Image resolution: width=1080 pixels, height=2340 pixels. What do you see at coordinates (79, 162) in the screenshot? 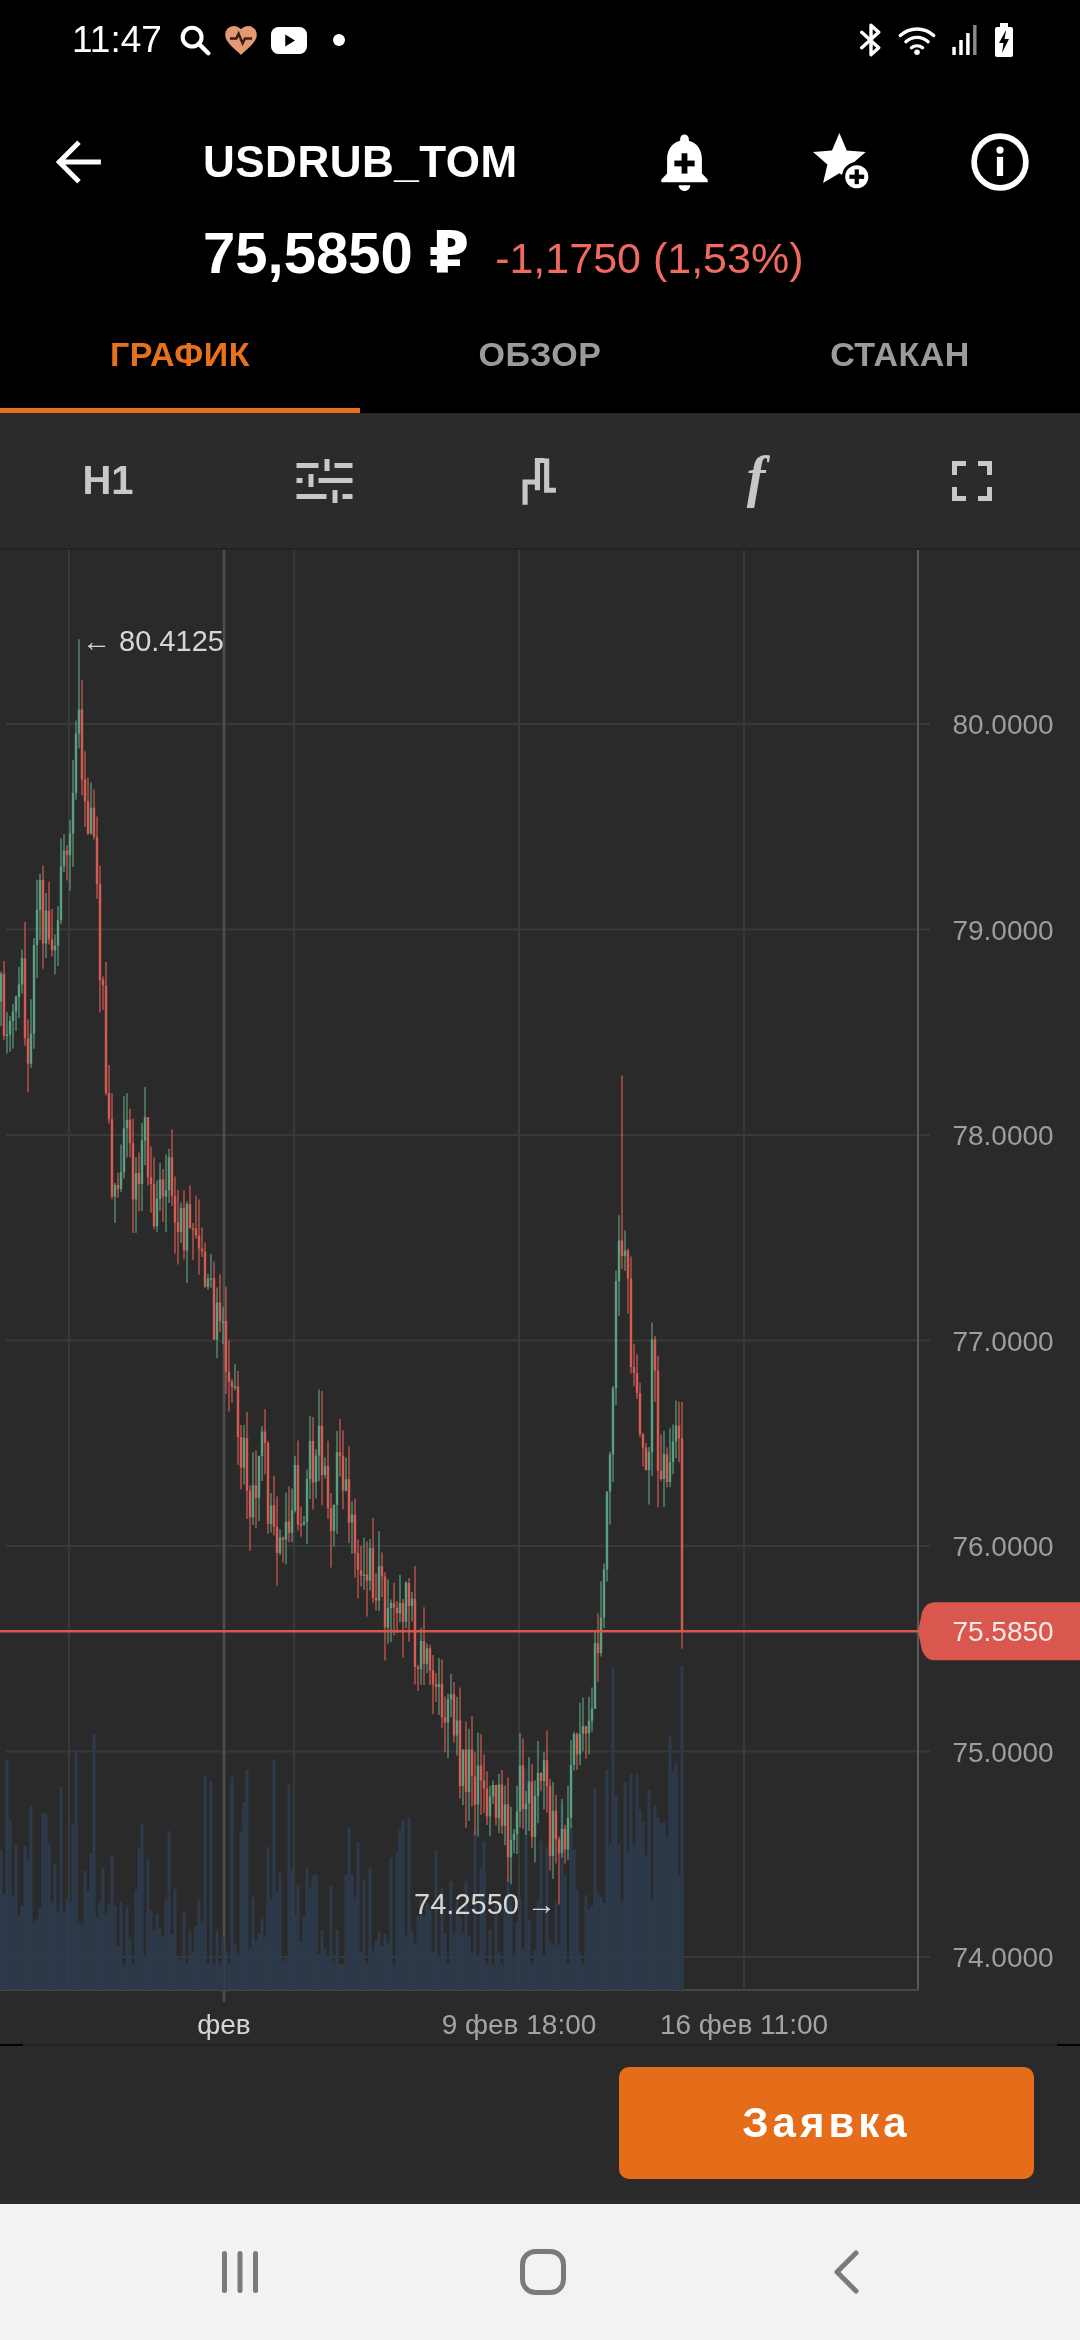
I see `back-arrow-icon` at bounding box center [79, 162].